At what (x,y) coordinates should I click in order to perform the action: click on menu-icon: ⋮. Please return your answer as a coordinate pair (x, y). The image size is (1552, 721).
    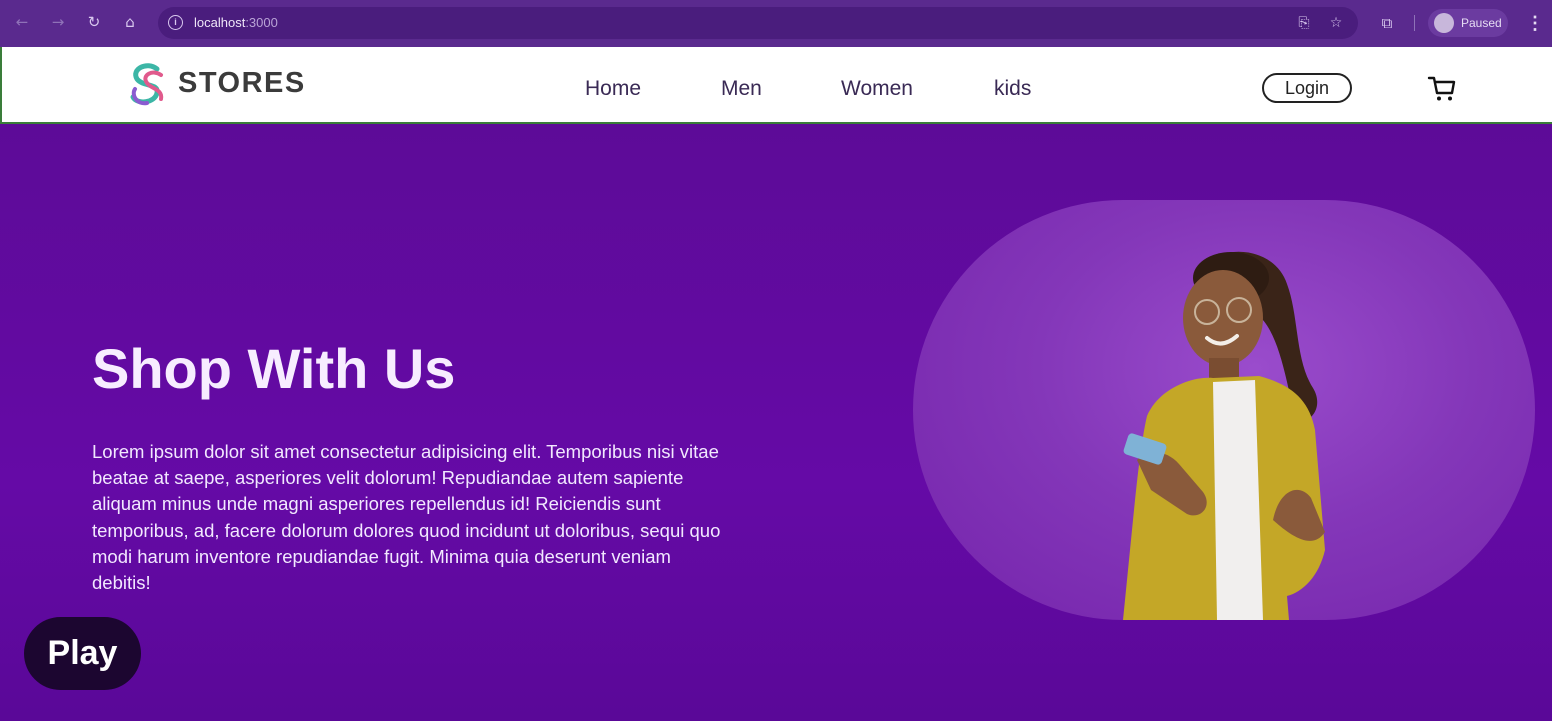
    Looking at the image, I should click on (1535, 23).